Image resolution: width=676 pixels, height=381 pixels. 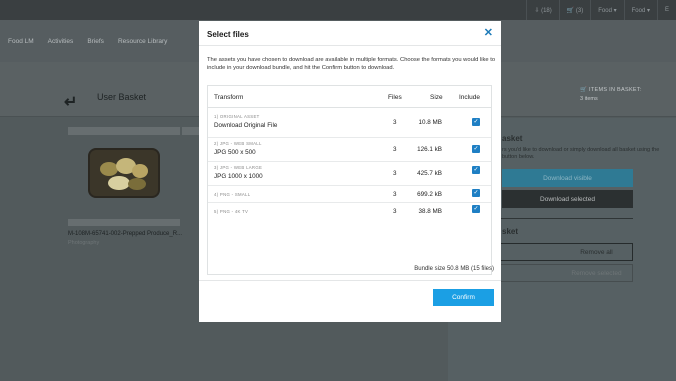 What do you see at coordinates (238, 143) in the screenshot?
I see `row-format-code: 2) JPG - WEB SMALL` at bounding box center [238, 143].